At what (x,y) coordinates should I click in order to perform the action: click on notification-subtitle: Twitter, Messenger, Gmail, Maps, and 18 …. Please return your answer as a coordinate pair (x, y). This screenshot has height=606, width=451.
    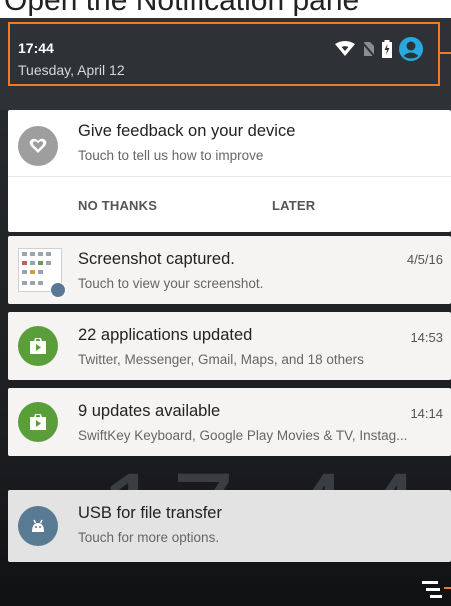
    Looking at the image, I should click on (221, 359).